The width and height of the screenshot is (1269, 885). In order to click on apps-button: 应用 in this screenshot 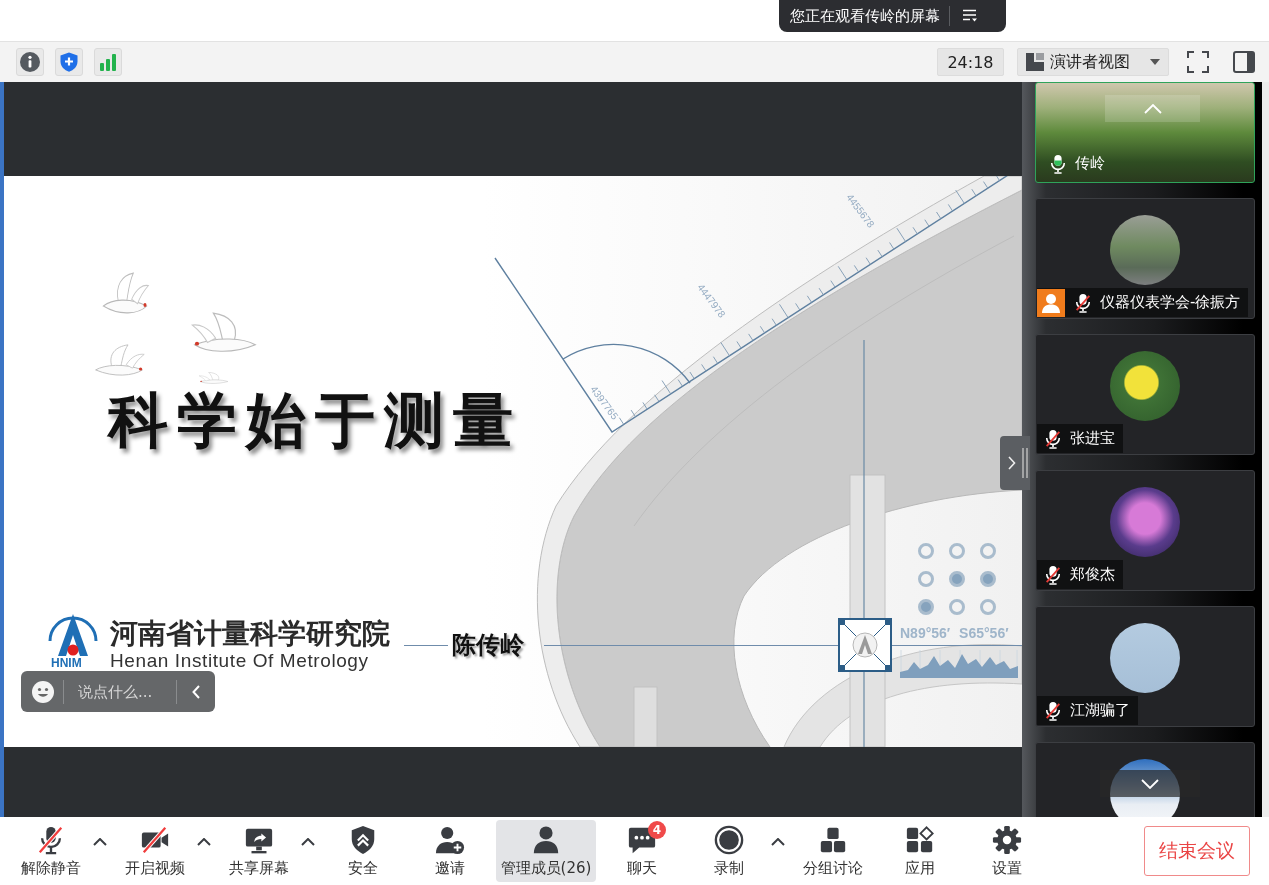, I will do `click(920, 851)`.